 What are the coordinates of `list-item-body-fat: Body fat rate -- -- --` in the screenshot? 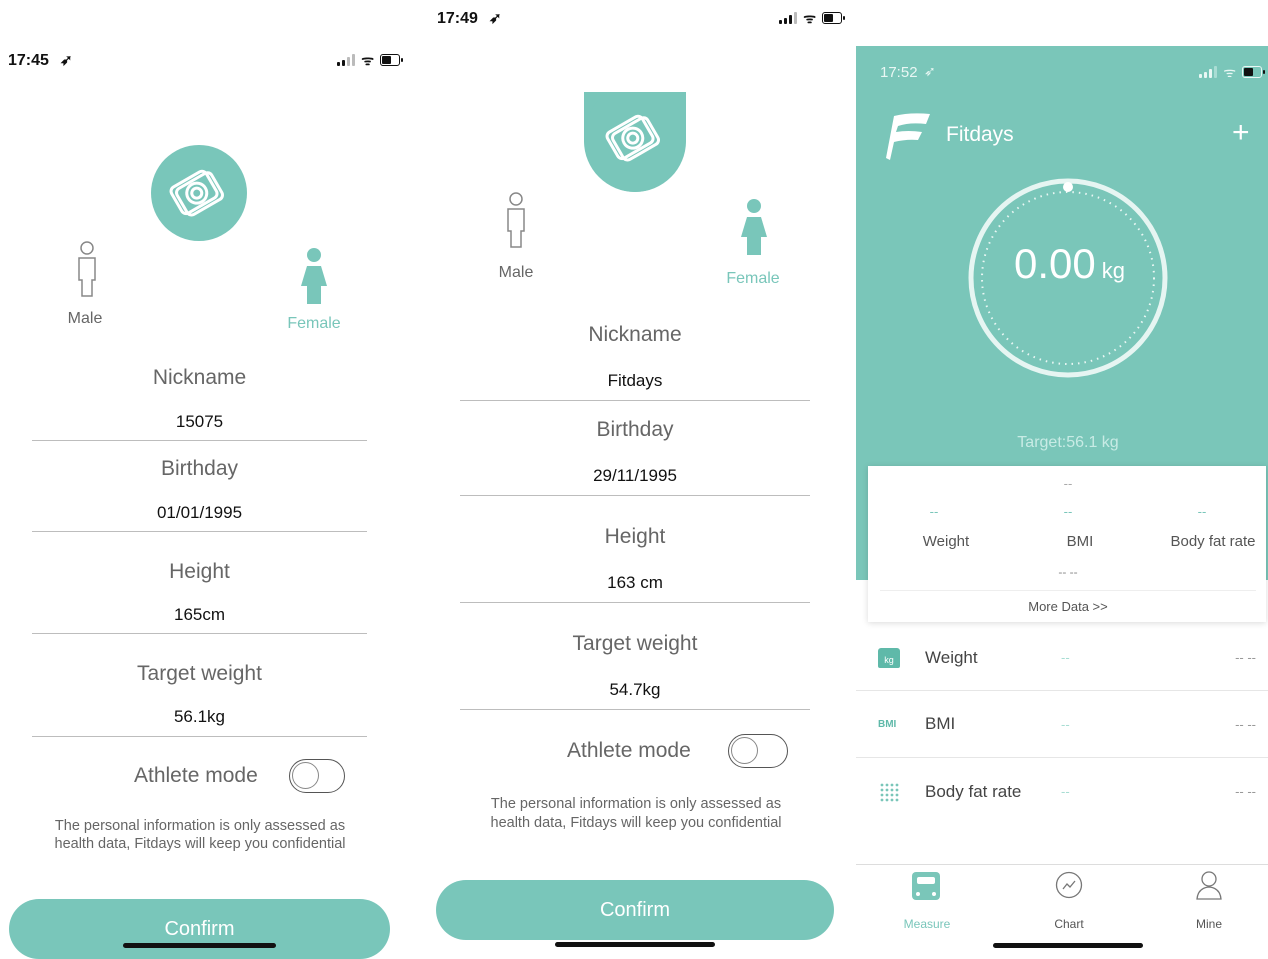 It's located at (1062, 791).